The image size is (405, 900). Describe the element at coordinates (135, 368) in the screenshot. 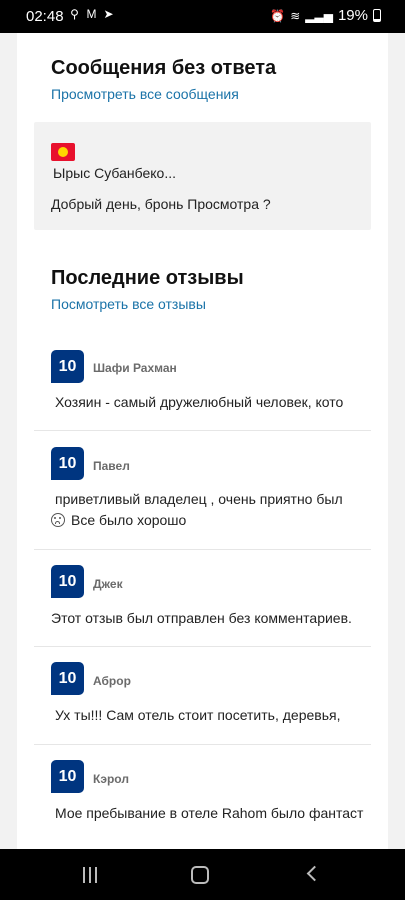

I see `reviewer-name: Шафи Рахман` at that location.